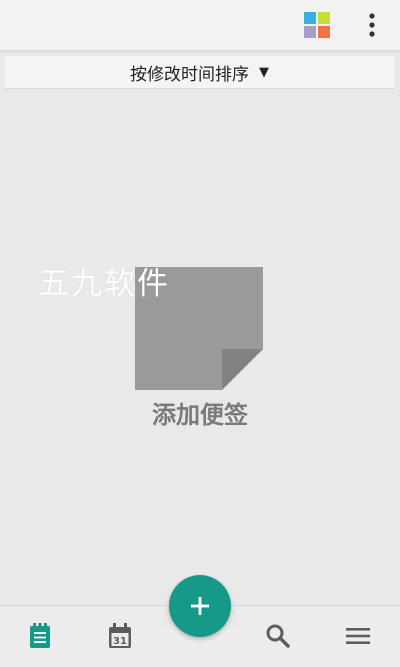 The width and height of the screenshot is (400, 667). What do you see at coordinates (372, 25) in the screenshot?
I see `more-vertical-icon` at bounding box center [372, 25].